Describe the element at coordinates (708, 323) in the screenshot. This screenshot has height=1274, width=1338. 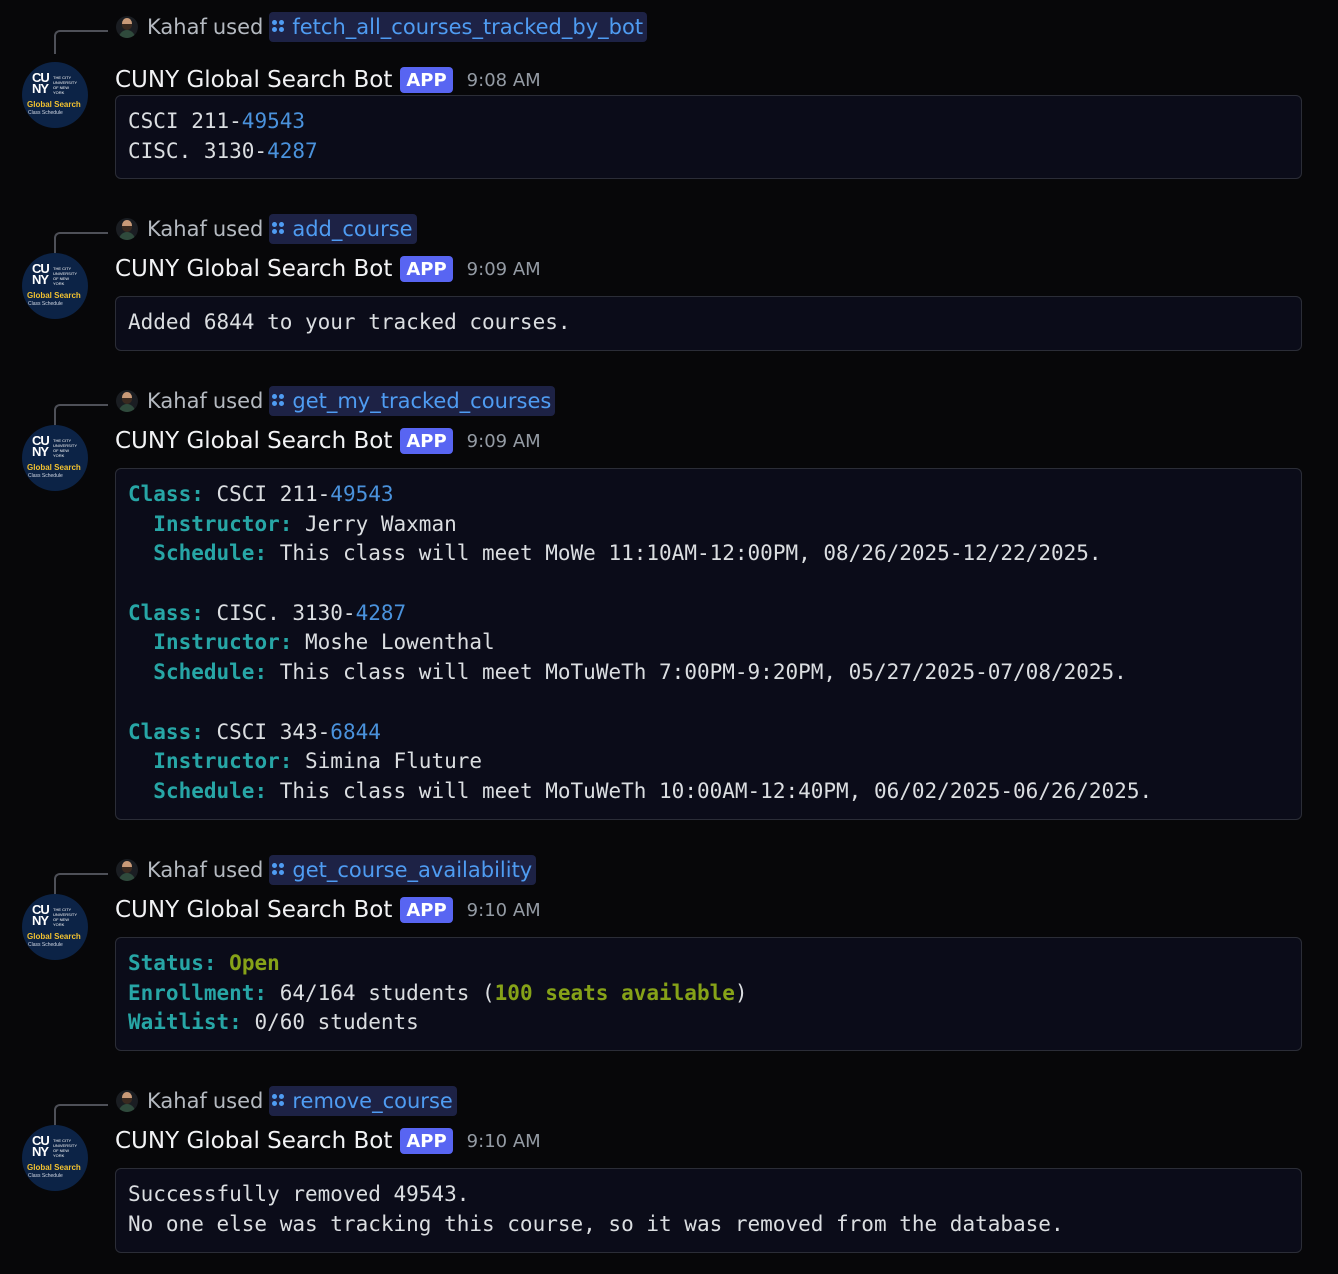
I see `code-block: Added 6844 to your tracked courses.` at that location.